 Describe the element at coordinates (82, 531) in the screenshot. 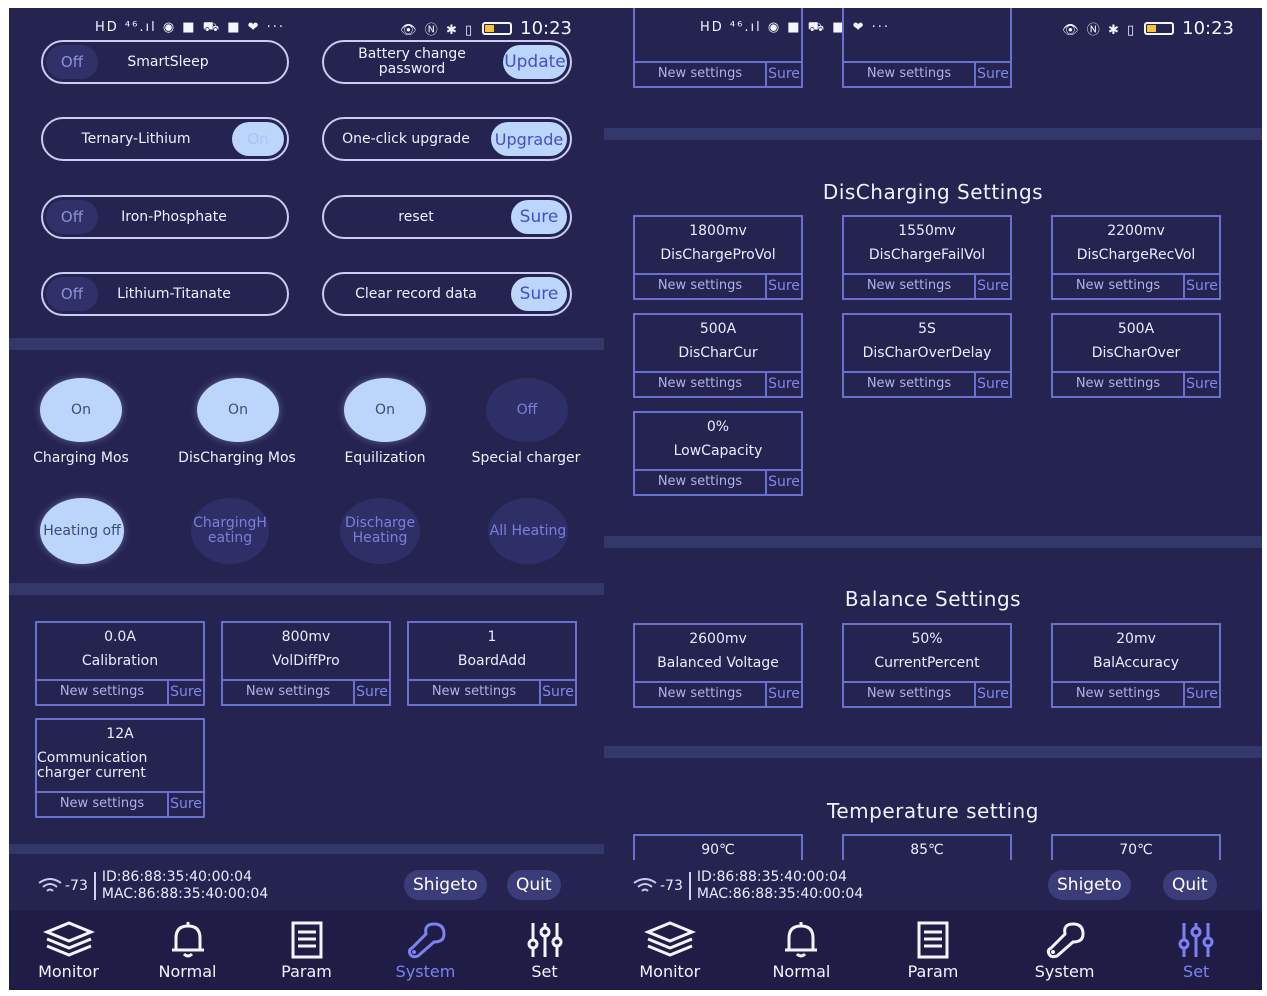

I see `heating-off-button: Heating off` at that location.